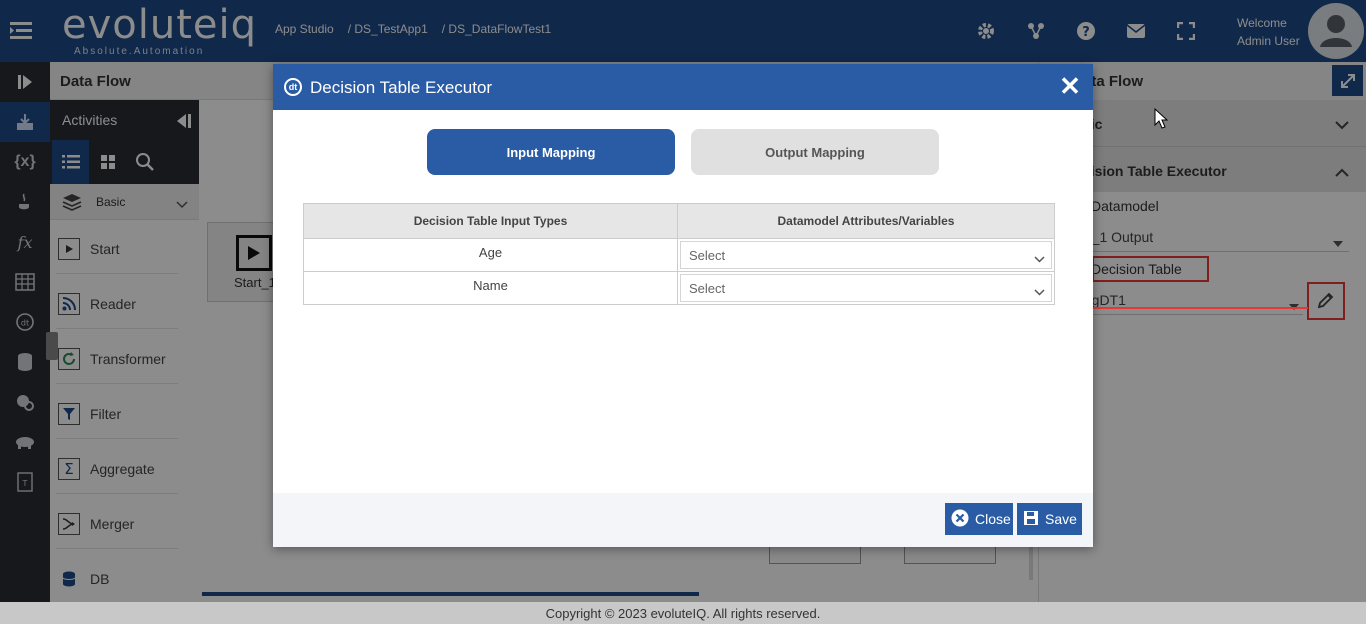  What do you see at coordinates (993, 519) in the screenshot?
I see `close-button-label: Close` at bounding box center [993, 519].